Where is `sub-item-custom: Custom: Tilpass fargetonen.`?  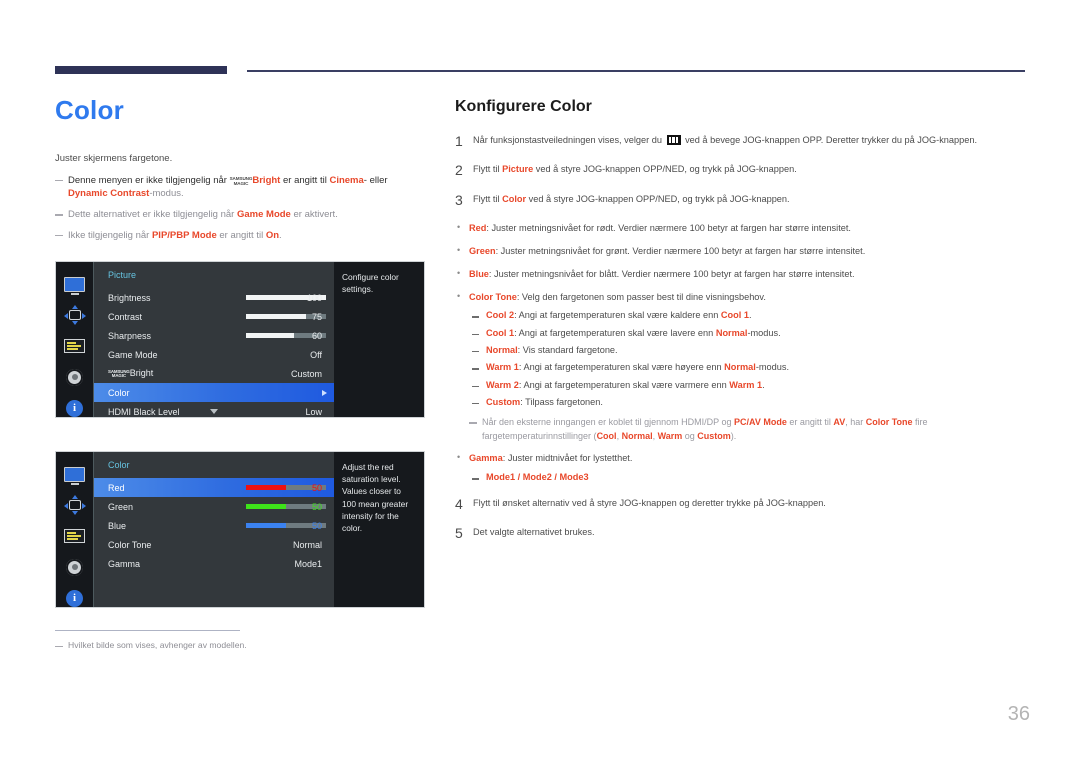 sub-item-custom: Custom: Tilpass fargetonen. is located at coordinates (751, 402).